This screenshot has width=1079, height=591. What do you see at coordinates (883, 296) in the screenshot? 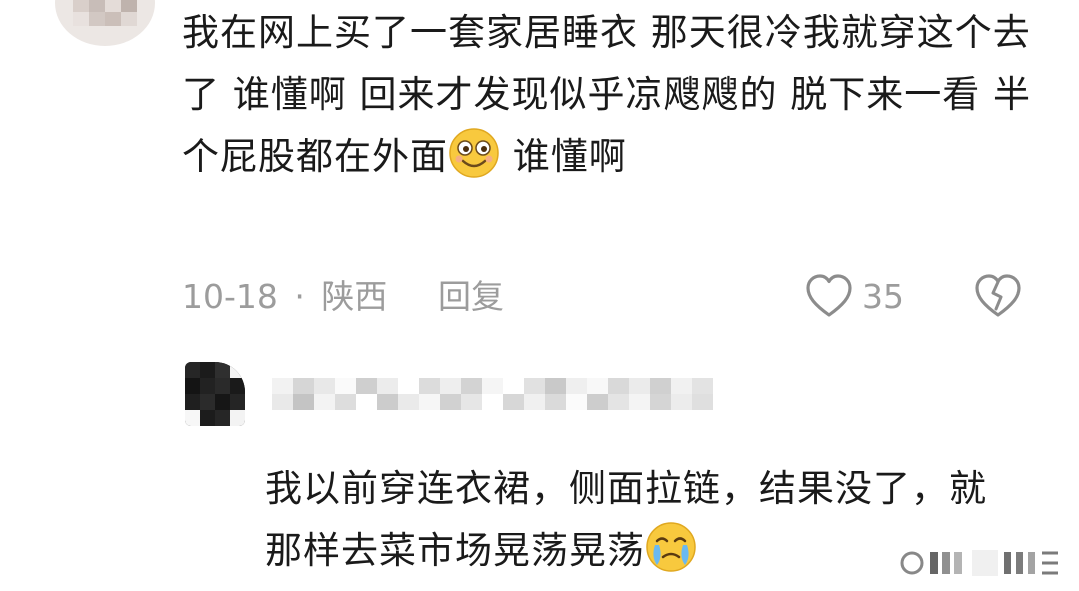
I see `like-count: 35` at bounding box center [883, 296].